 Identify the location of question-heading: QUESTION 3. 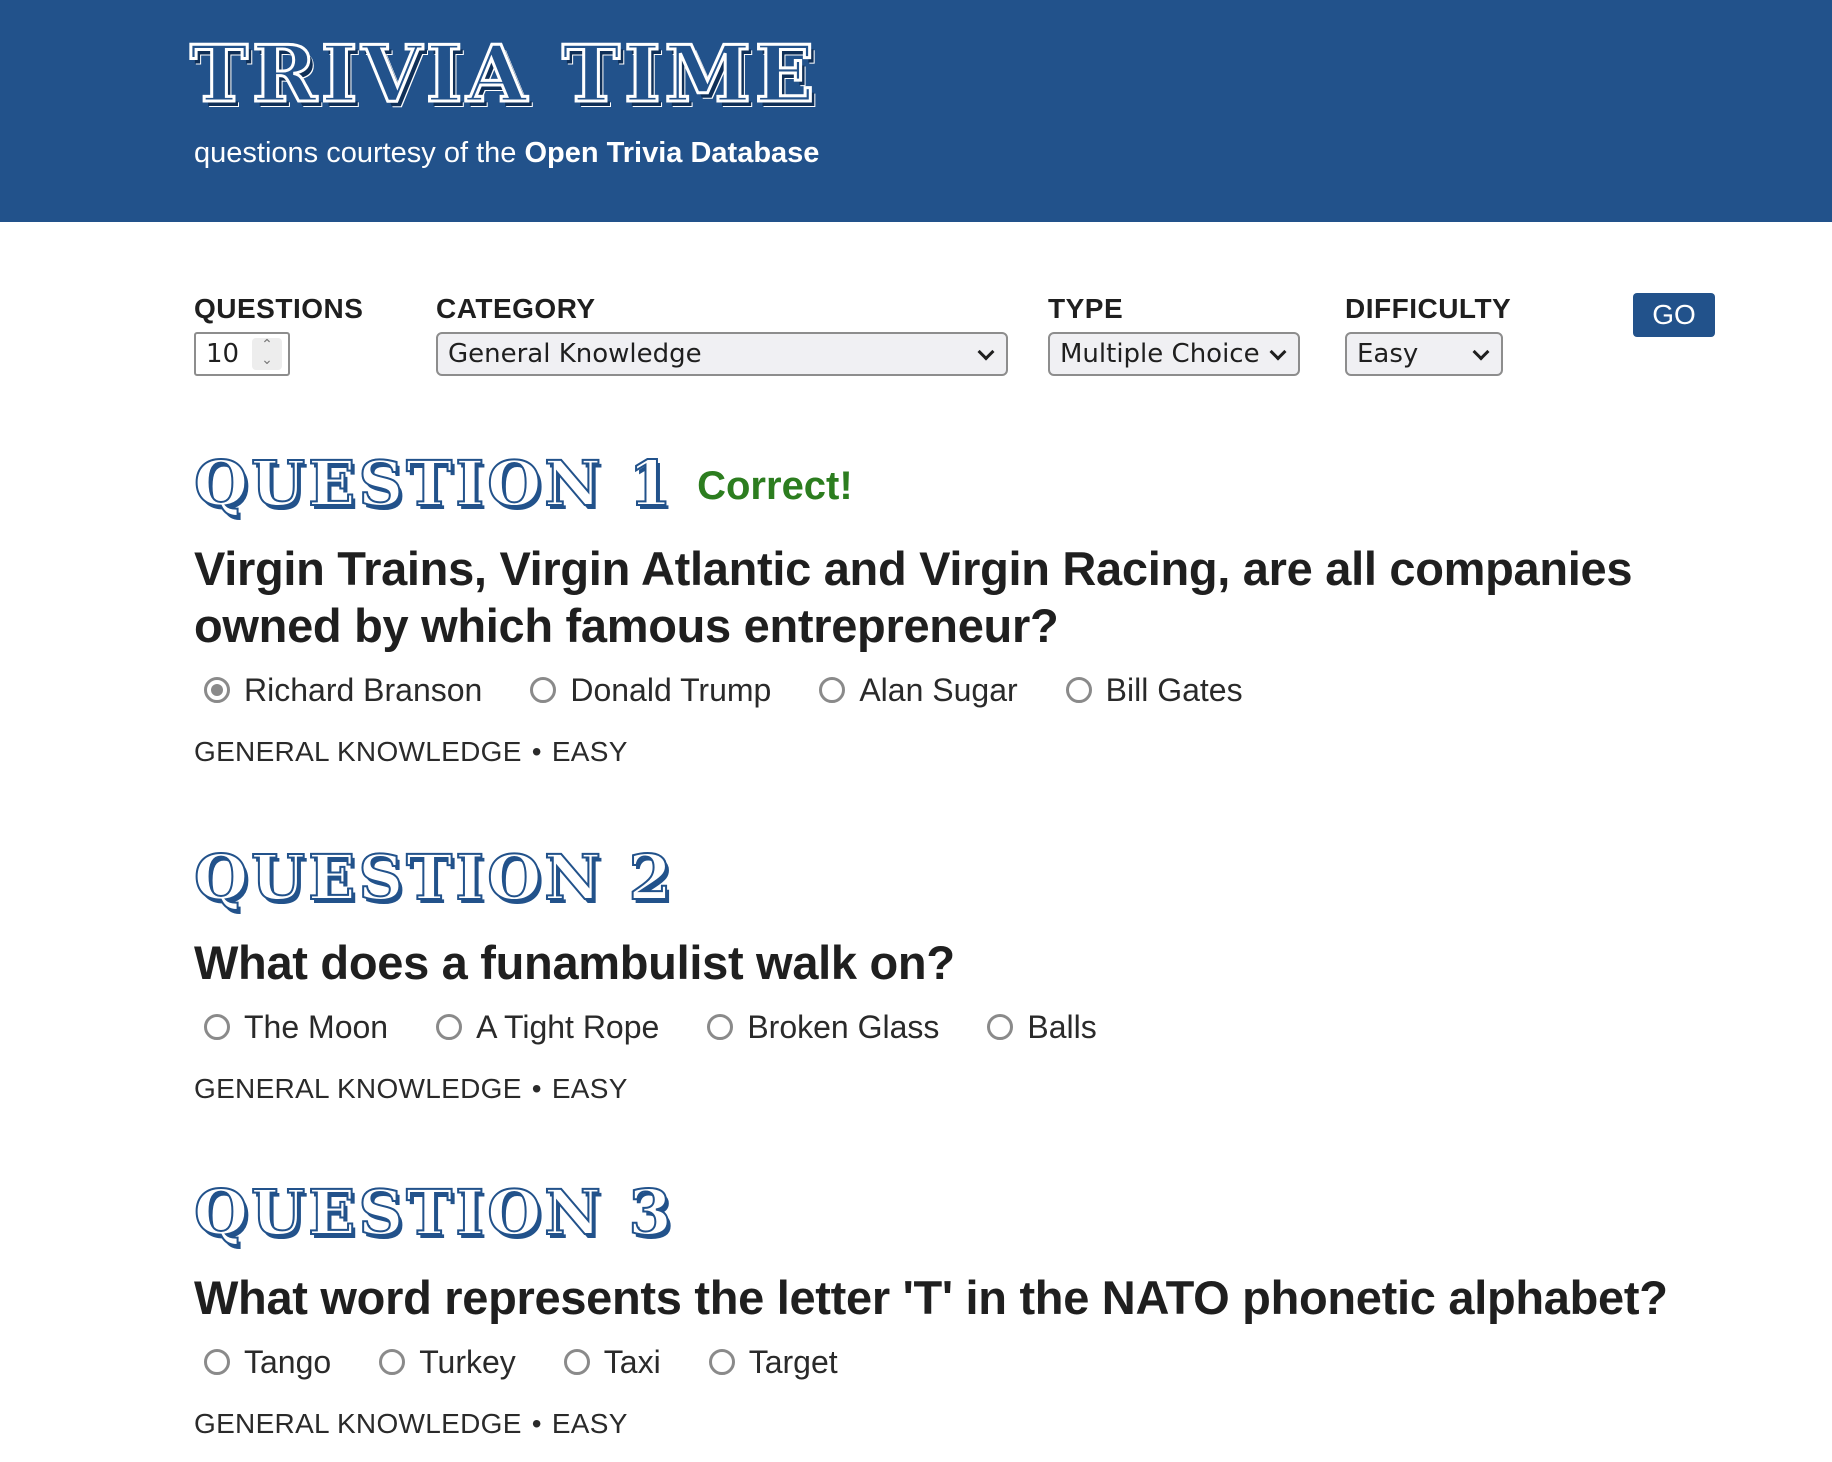
(943, 1215).